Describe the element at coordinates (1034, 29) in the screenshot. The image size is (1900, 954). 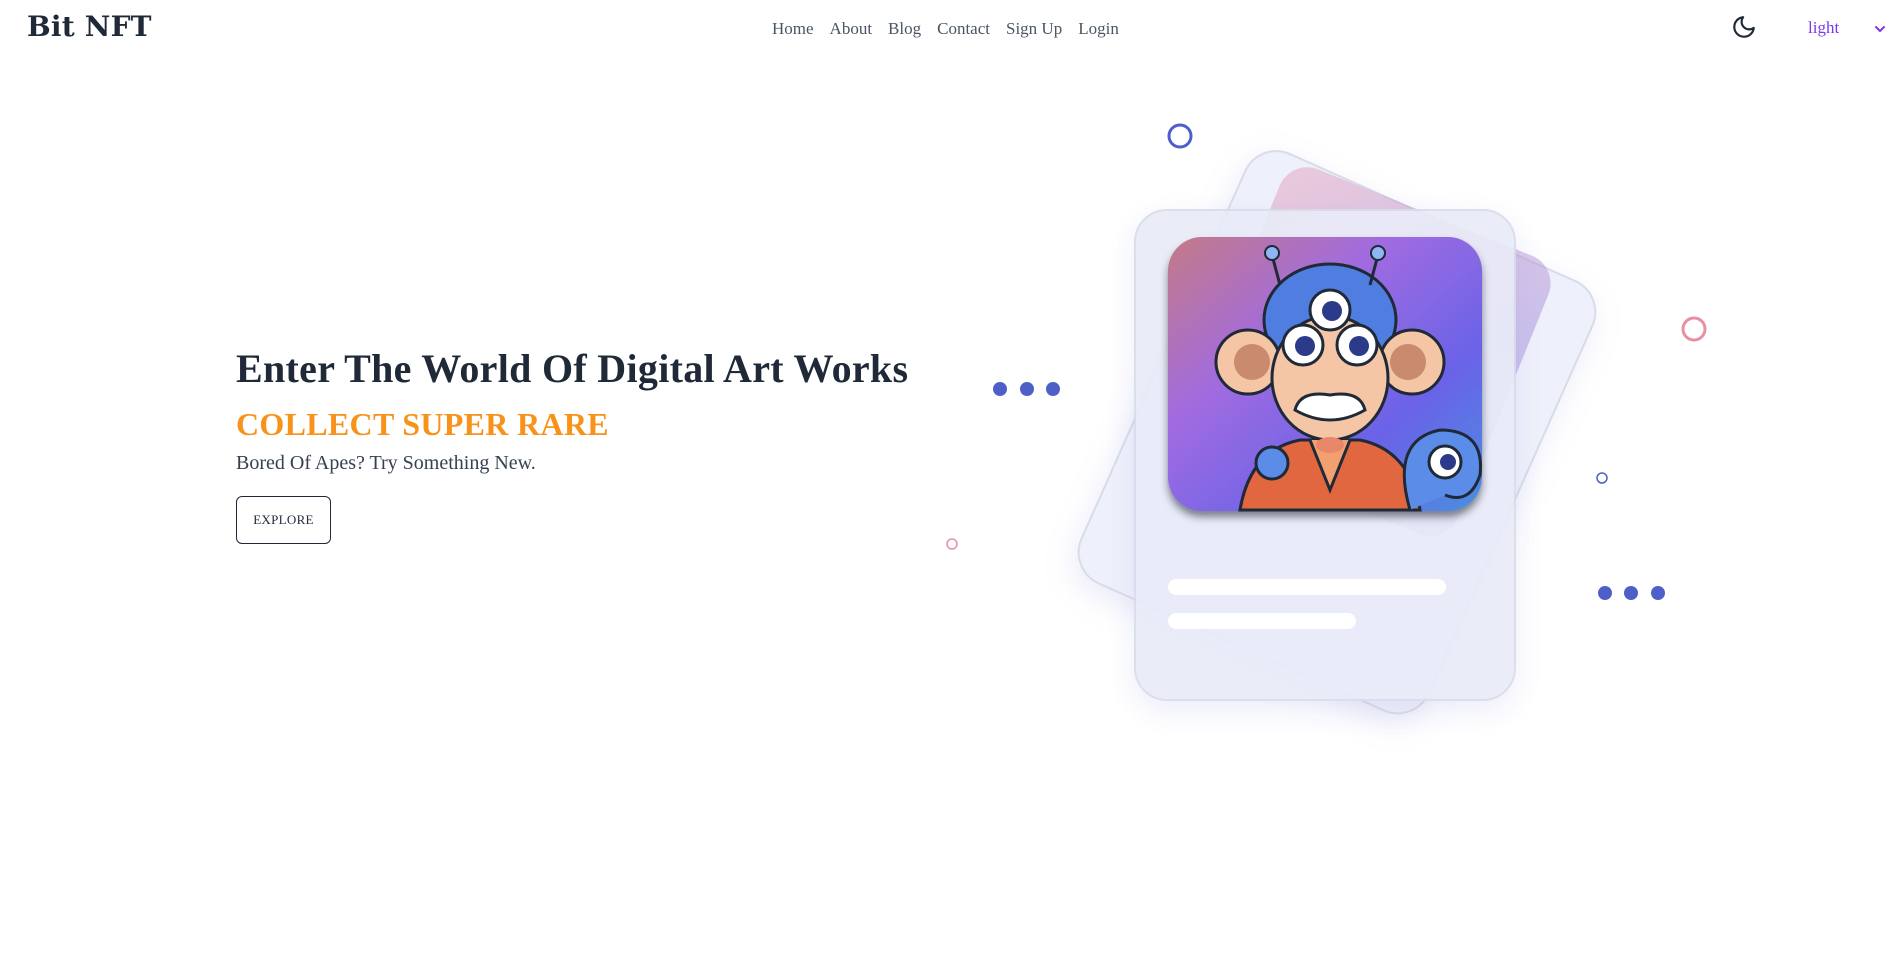
I see `nav-link-signup: Sign Up` at that location.